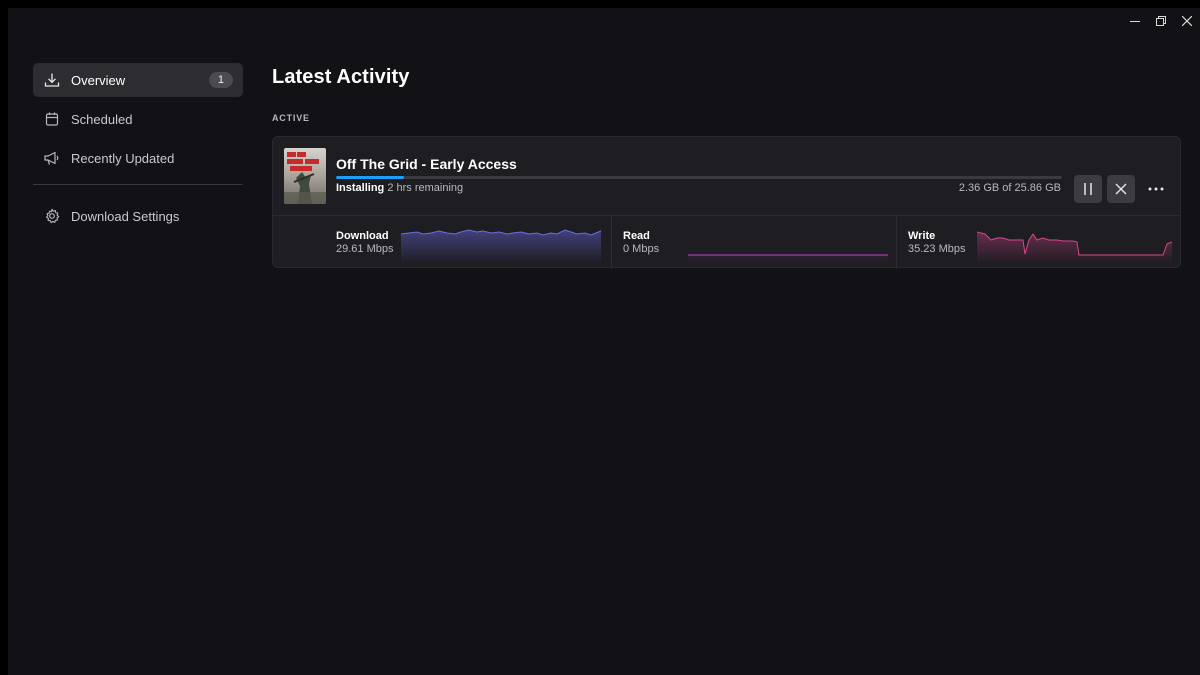 This screenshot has height=675, width=1200. I want to click on window-controls, so click(1161, 21).